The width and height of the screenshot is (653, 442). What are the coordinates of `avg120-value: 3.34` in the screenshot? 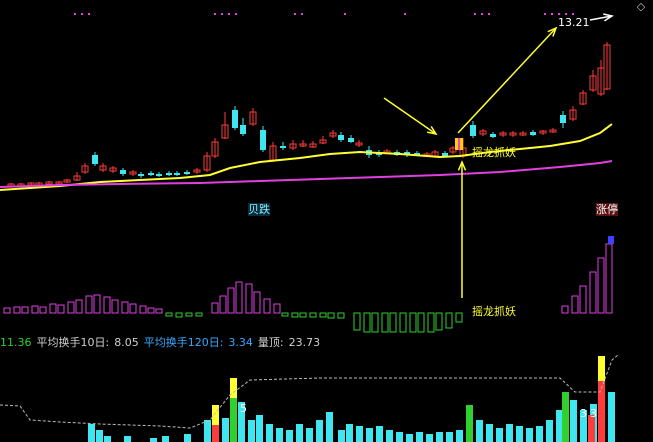 It's located at (240, 342).